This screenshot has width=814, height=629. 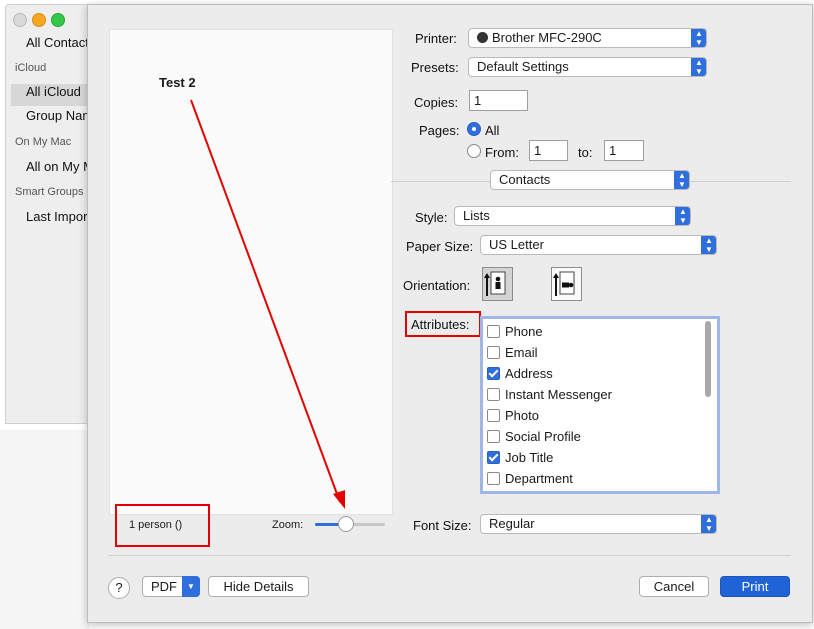 What do you see at coordinates (431, 217) in the screenshot?
I see `style-label: Style:` at bounding box center [431, 217].